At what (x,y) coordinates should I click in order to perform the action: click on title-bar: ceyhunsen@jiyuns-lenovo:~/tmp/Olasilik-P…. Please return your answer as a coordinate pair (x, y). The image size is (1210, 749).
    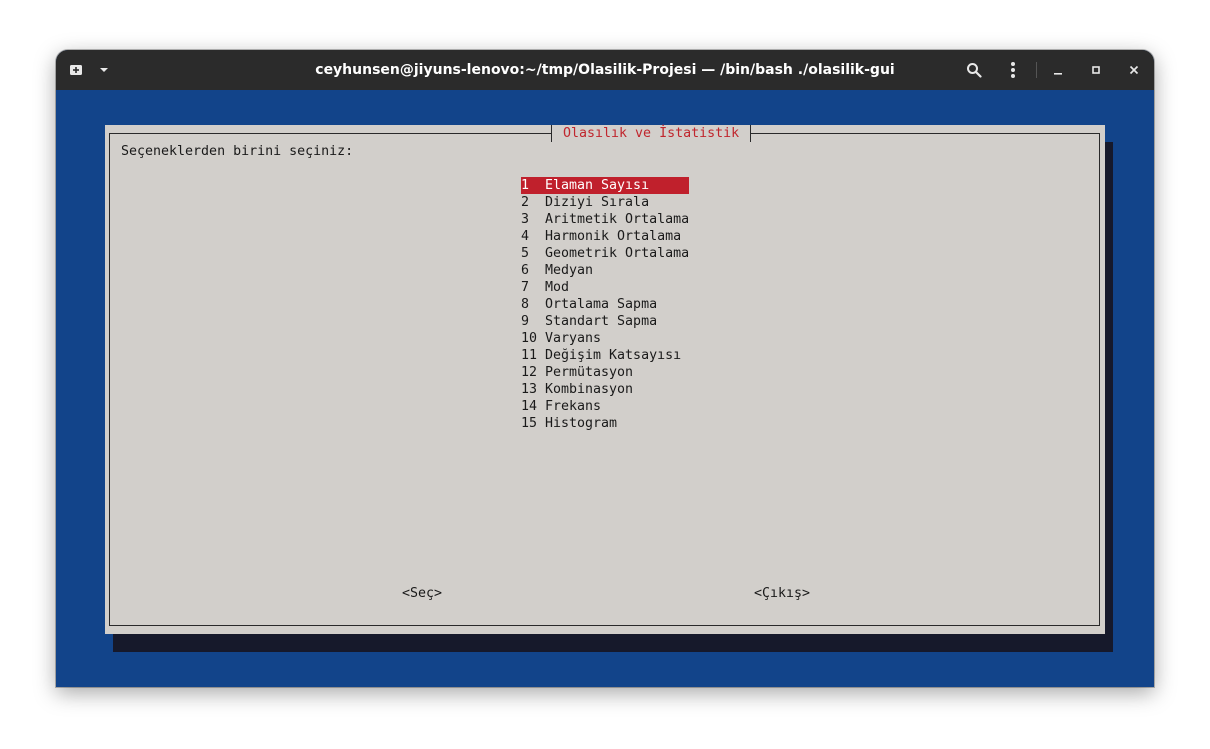
    Looking at the image, I should click on (605, 70).